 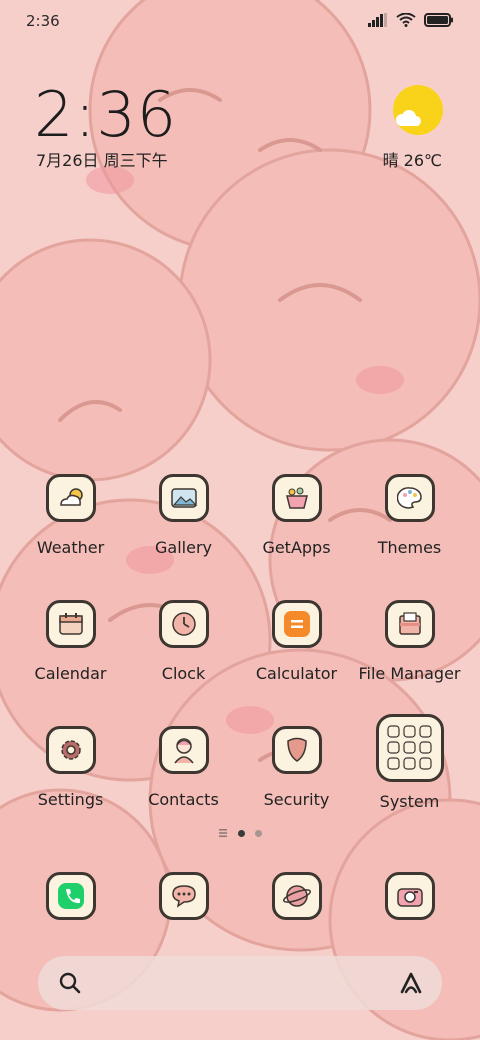 What do you see at coordinates (296, 624) in the screenshot?
I see `calculator-icon` at bounding box center [296, 624].